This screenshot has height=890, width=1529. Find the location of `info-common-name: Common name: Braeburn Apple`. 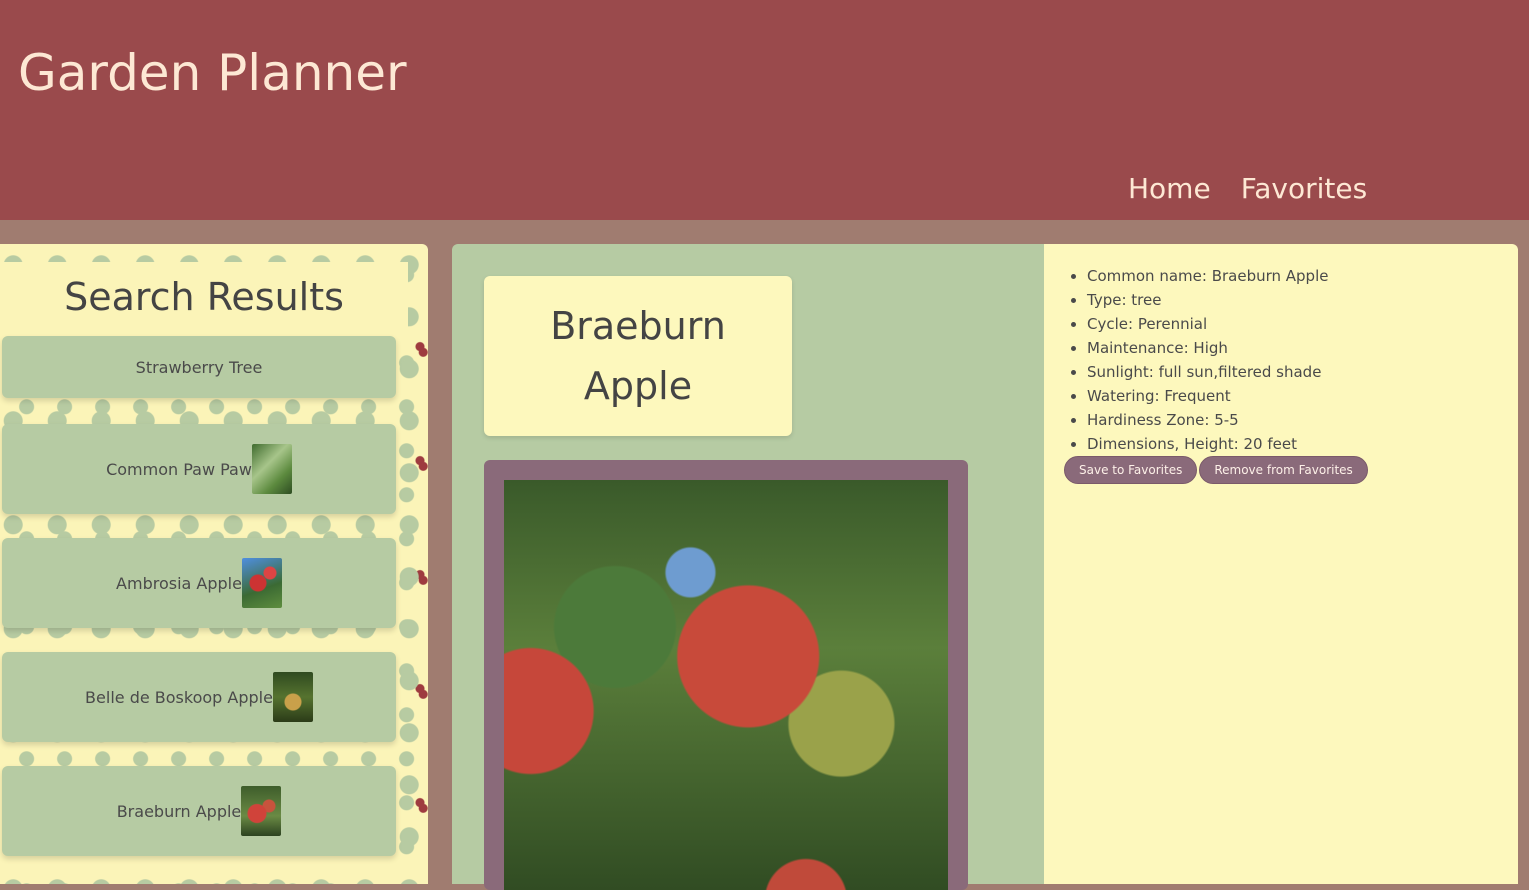

info-common-name: Common name: Braeburn Apple is located at coordinates (1302, 276).